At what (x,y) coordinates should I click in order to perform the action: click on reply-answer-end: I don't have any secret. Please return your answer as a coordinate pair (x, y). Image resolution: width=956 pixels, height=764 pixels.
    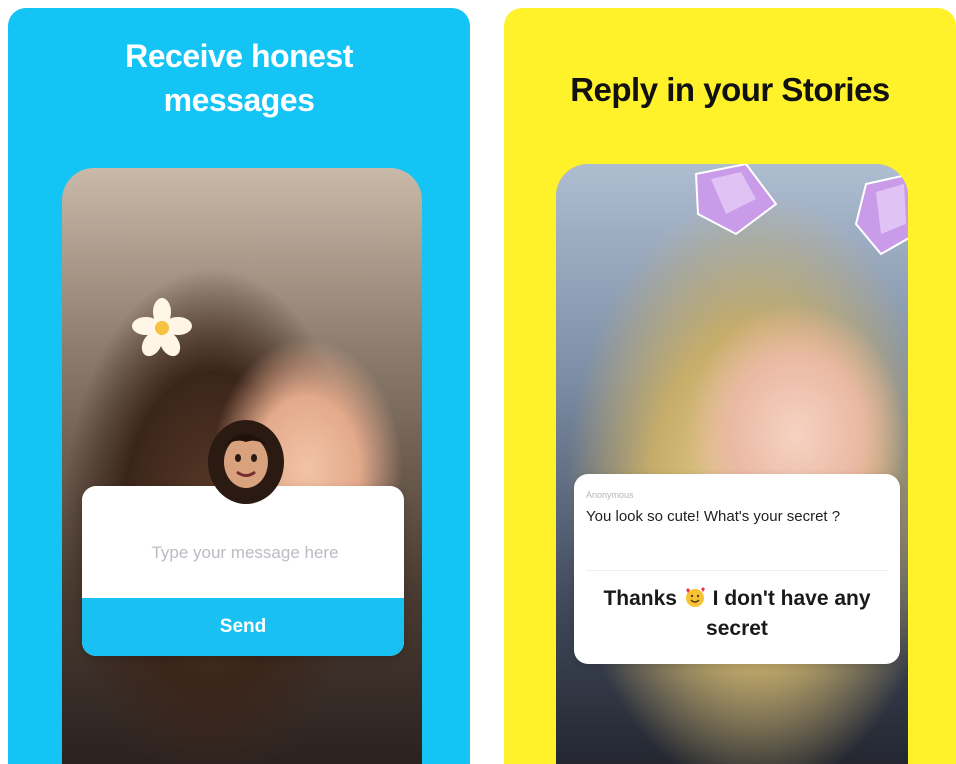
    Looking at the image, I should click on (788, 613).